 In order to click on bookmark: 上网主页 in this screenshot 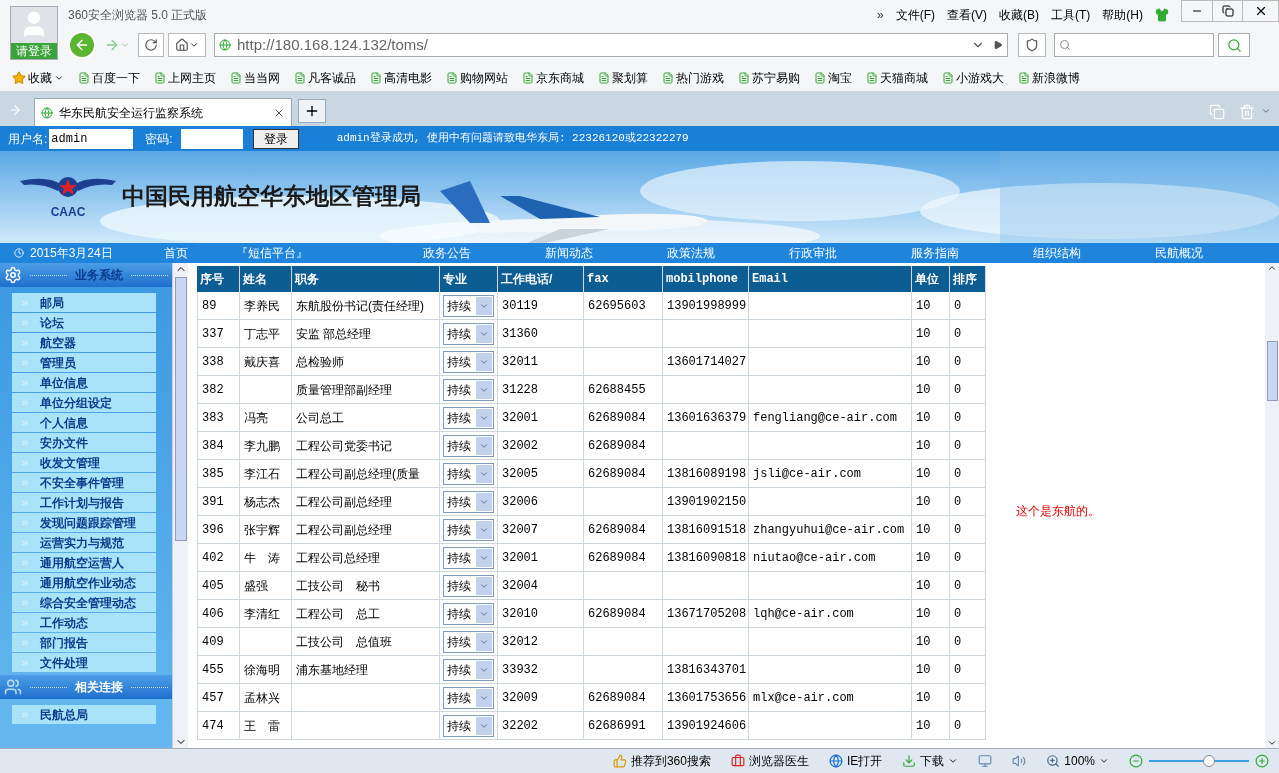, I will do `click(182, 77)`.